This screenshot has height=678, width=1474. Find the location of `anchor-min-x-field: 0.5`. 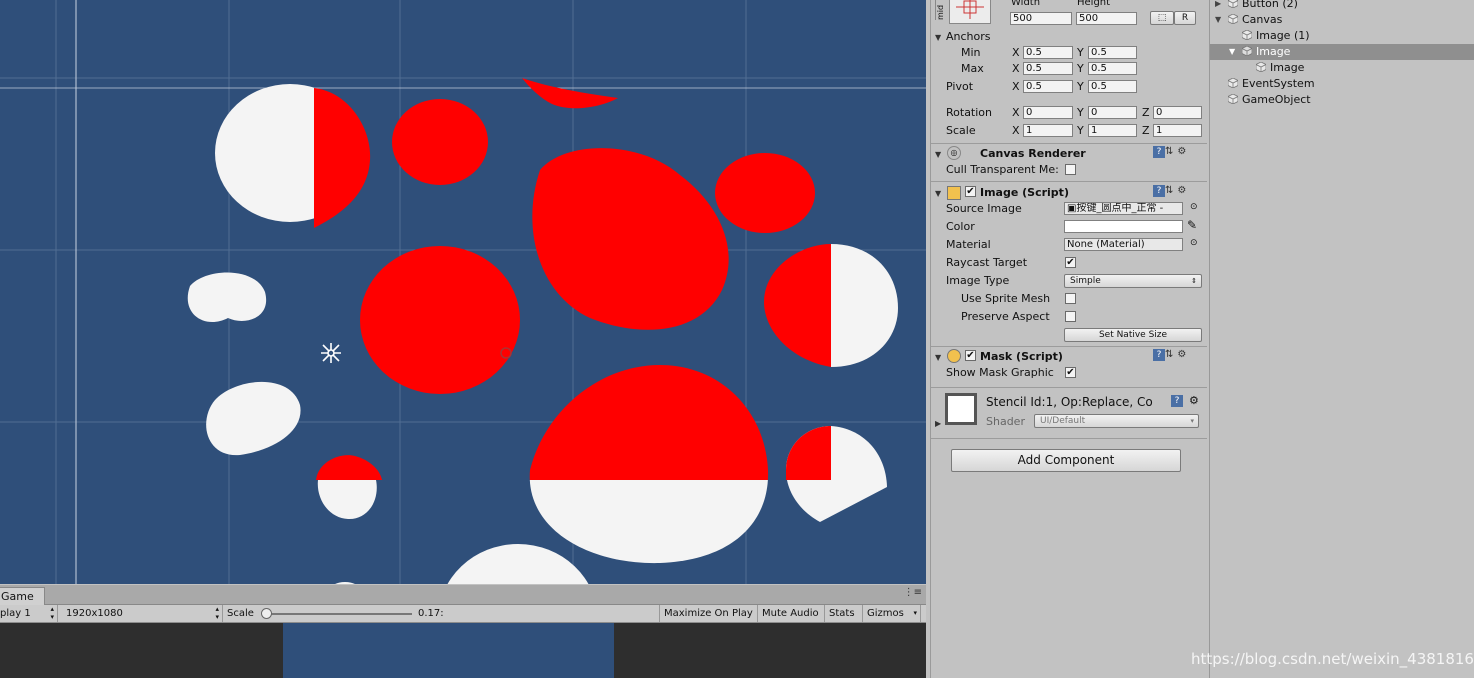

anchor-min-x-field: 0.5 is located at coordinates (1048, 52).